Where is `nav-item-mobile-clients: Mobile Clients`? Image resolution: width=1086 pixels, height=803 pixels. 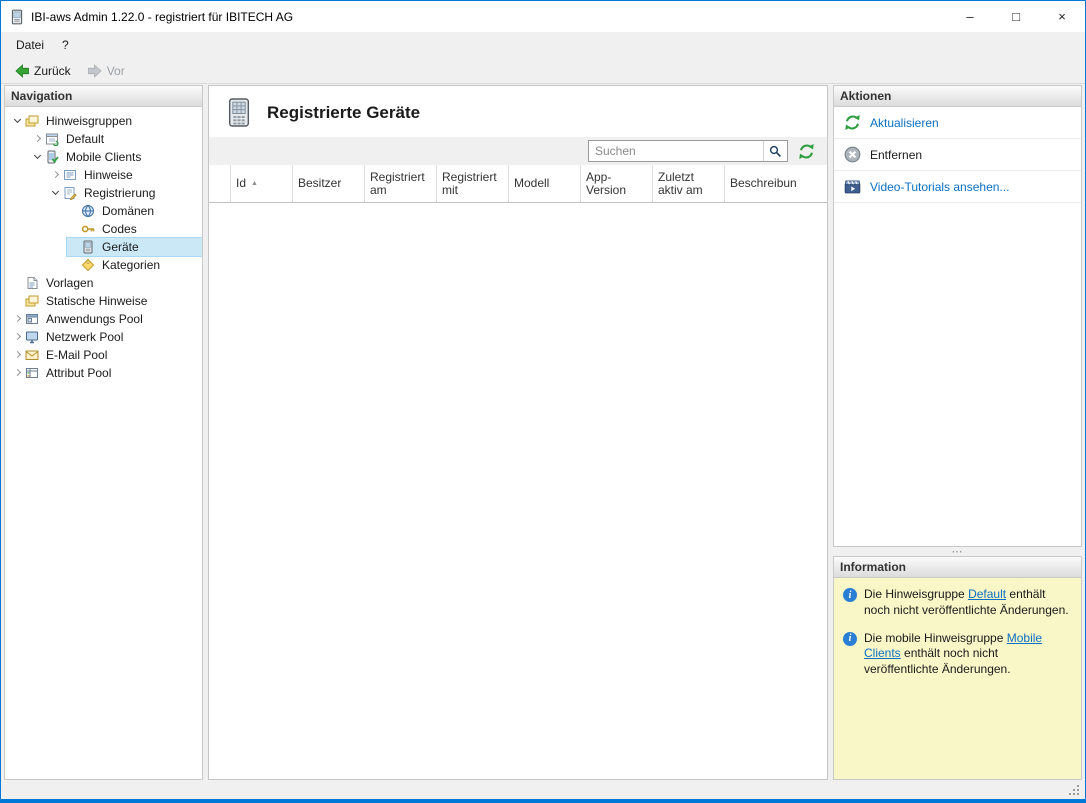
nav-item-mobile-clients: Mobile Clients is located at coordinates (103, 157).